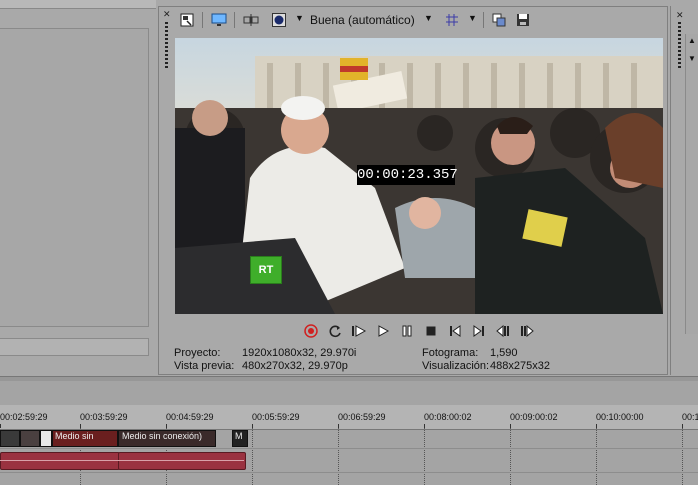 This screenshot has width=698, height=485. I want to click on timecode-text: 00:00:23.357, so click(407, 175).